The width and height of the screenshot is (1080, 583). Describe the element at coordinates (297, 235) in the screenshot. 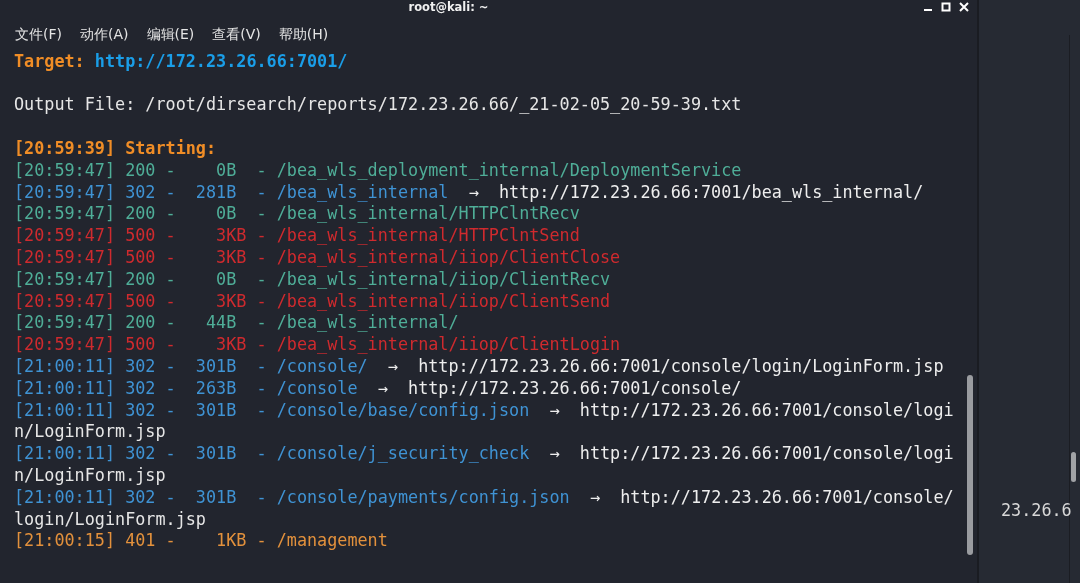

I see `log-entry: [20:59:47] 500 - 3KB - /bea_wls_internal/HTTPClntSend` at that location.